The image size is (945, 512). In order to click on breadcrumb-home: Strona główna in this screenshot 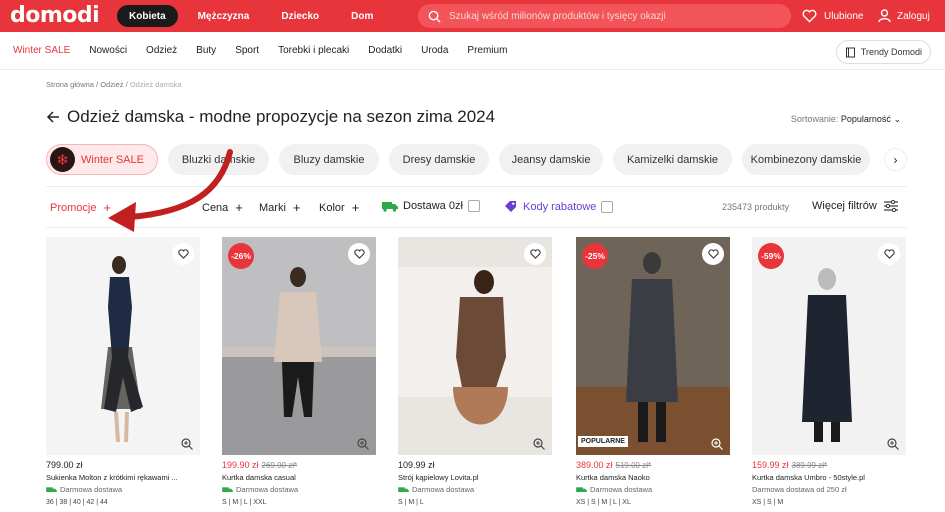, I will do `click(70, 84)`.